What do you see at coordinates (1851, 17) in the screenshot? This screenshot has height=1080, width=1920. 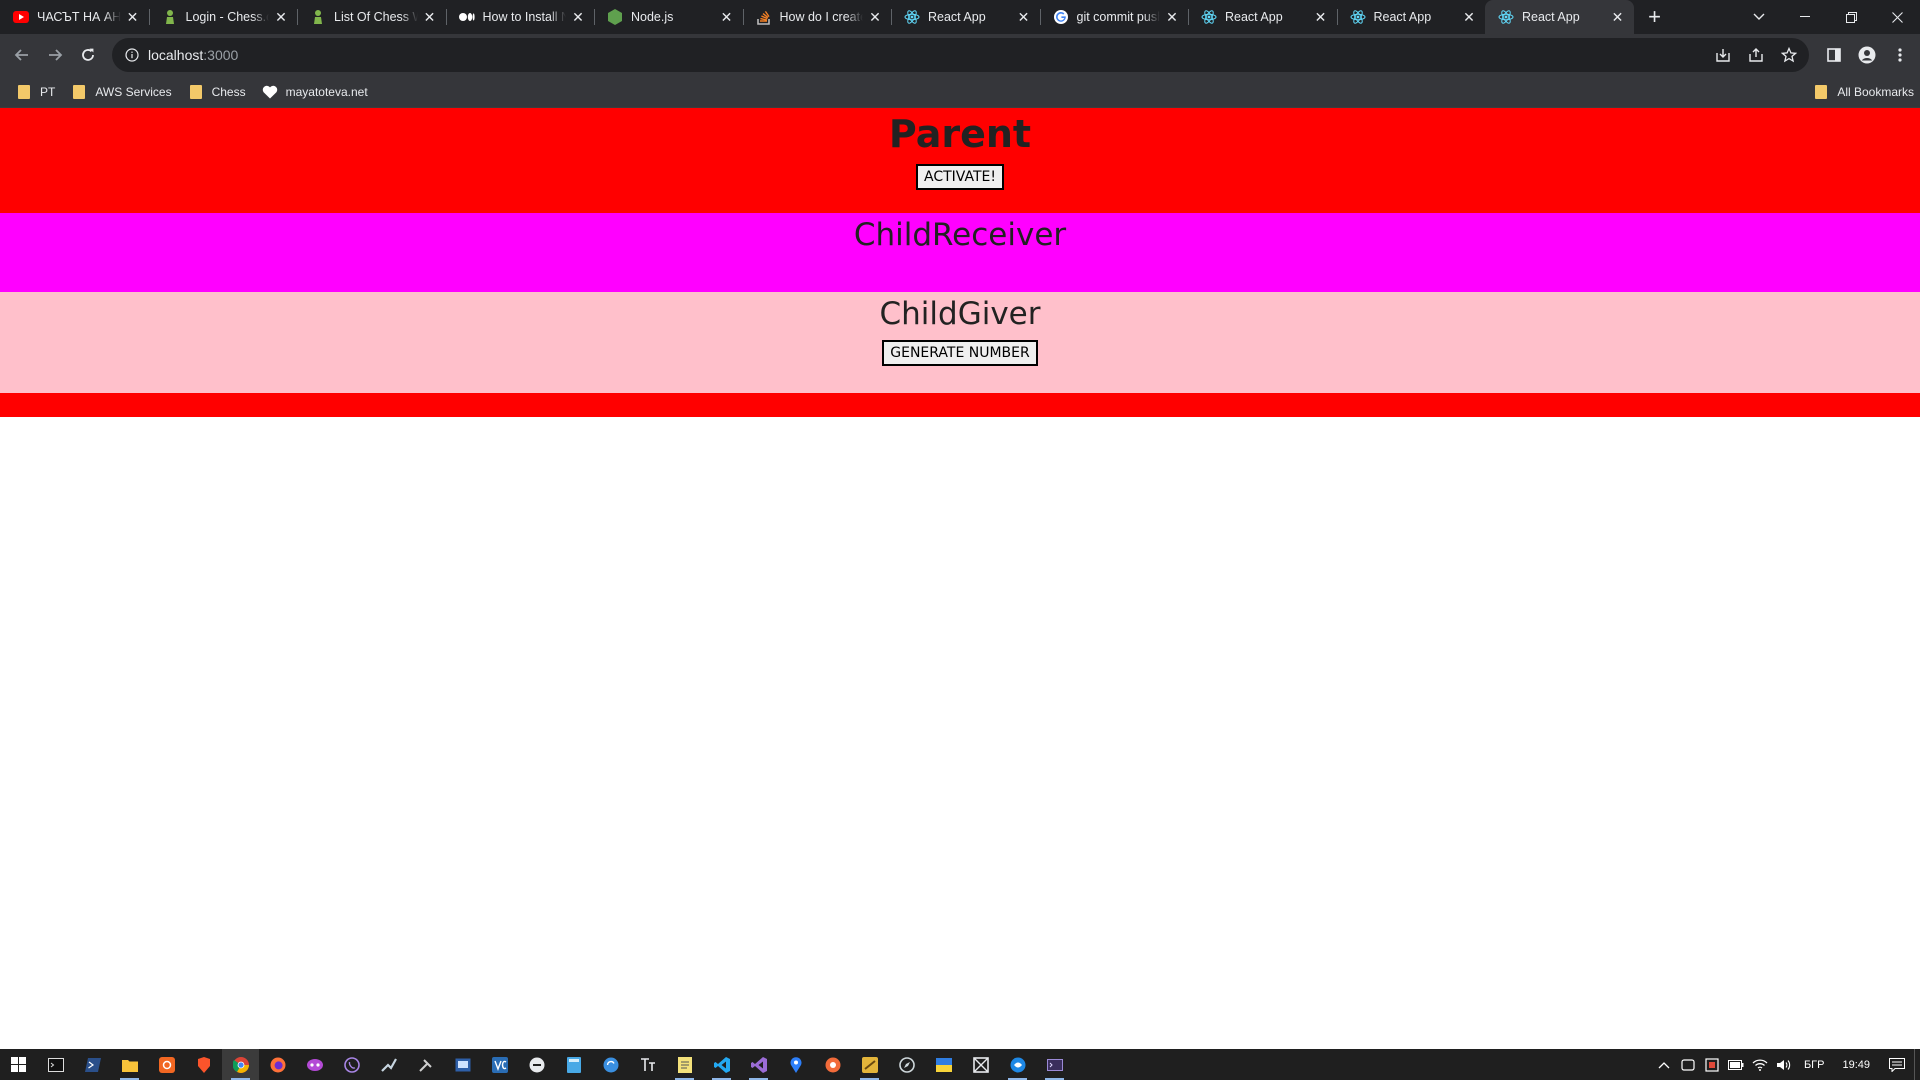 I see `restore-button` at bounding box center [1851, 17].